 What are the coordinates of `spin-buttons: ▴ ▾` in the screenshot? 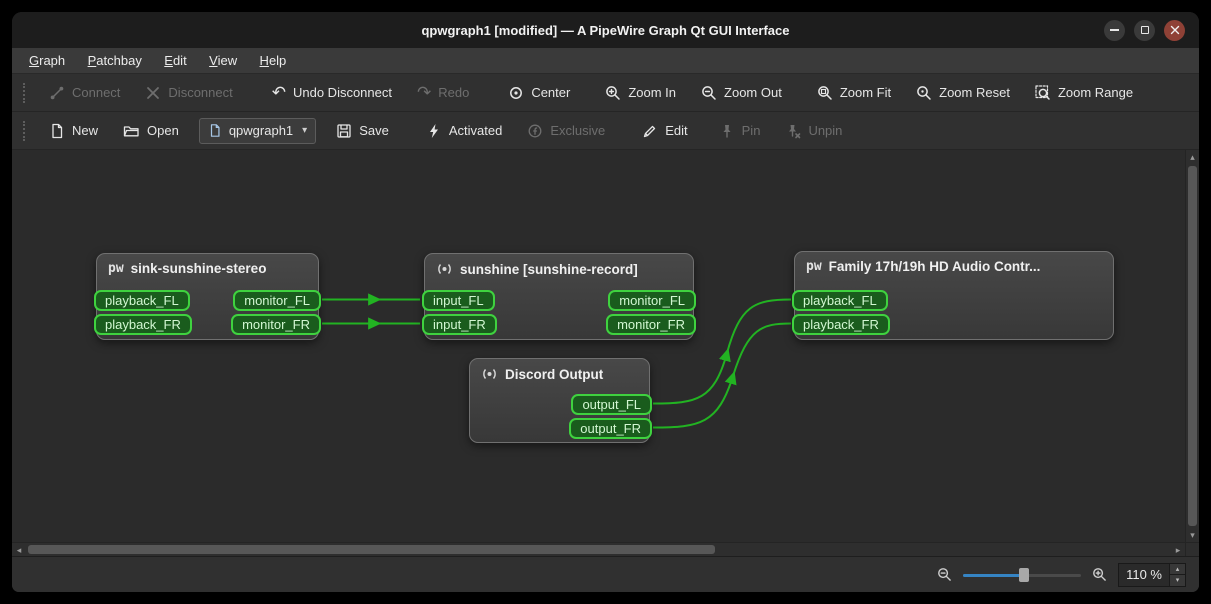 It's located at (1177, 574).